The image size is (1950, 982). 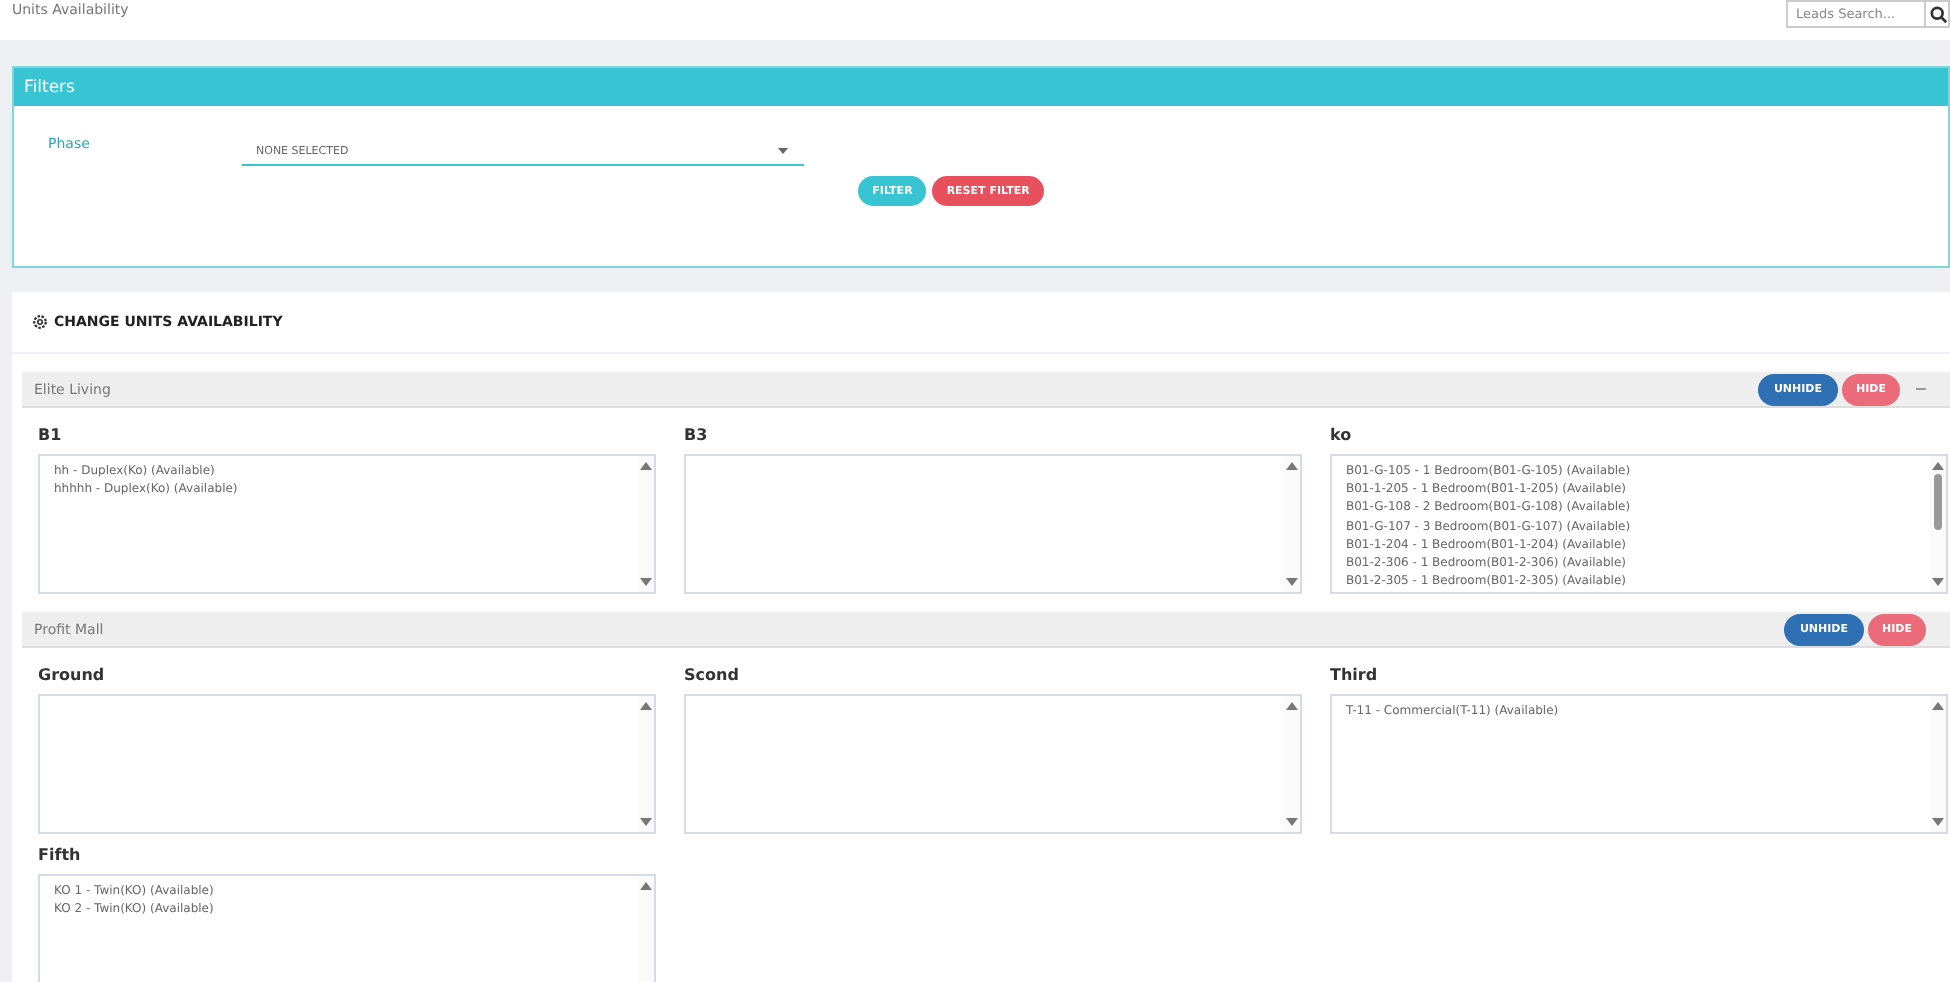 I want to click on scrollbar-thumb, so click(x=1938, y=502).